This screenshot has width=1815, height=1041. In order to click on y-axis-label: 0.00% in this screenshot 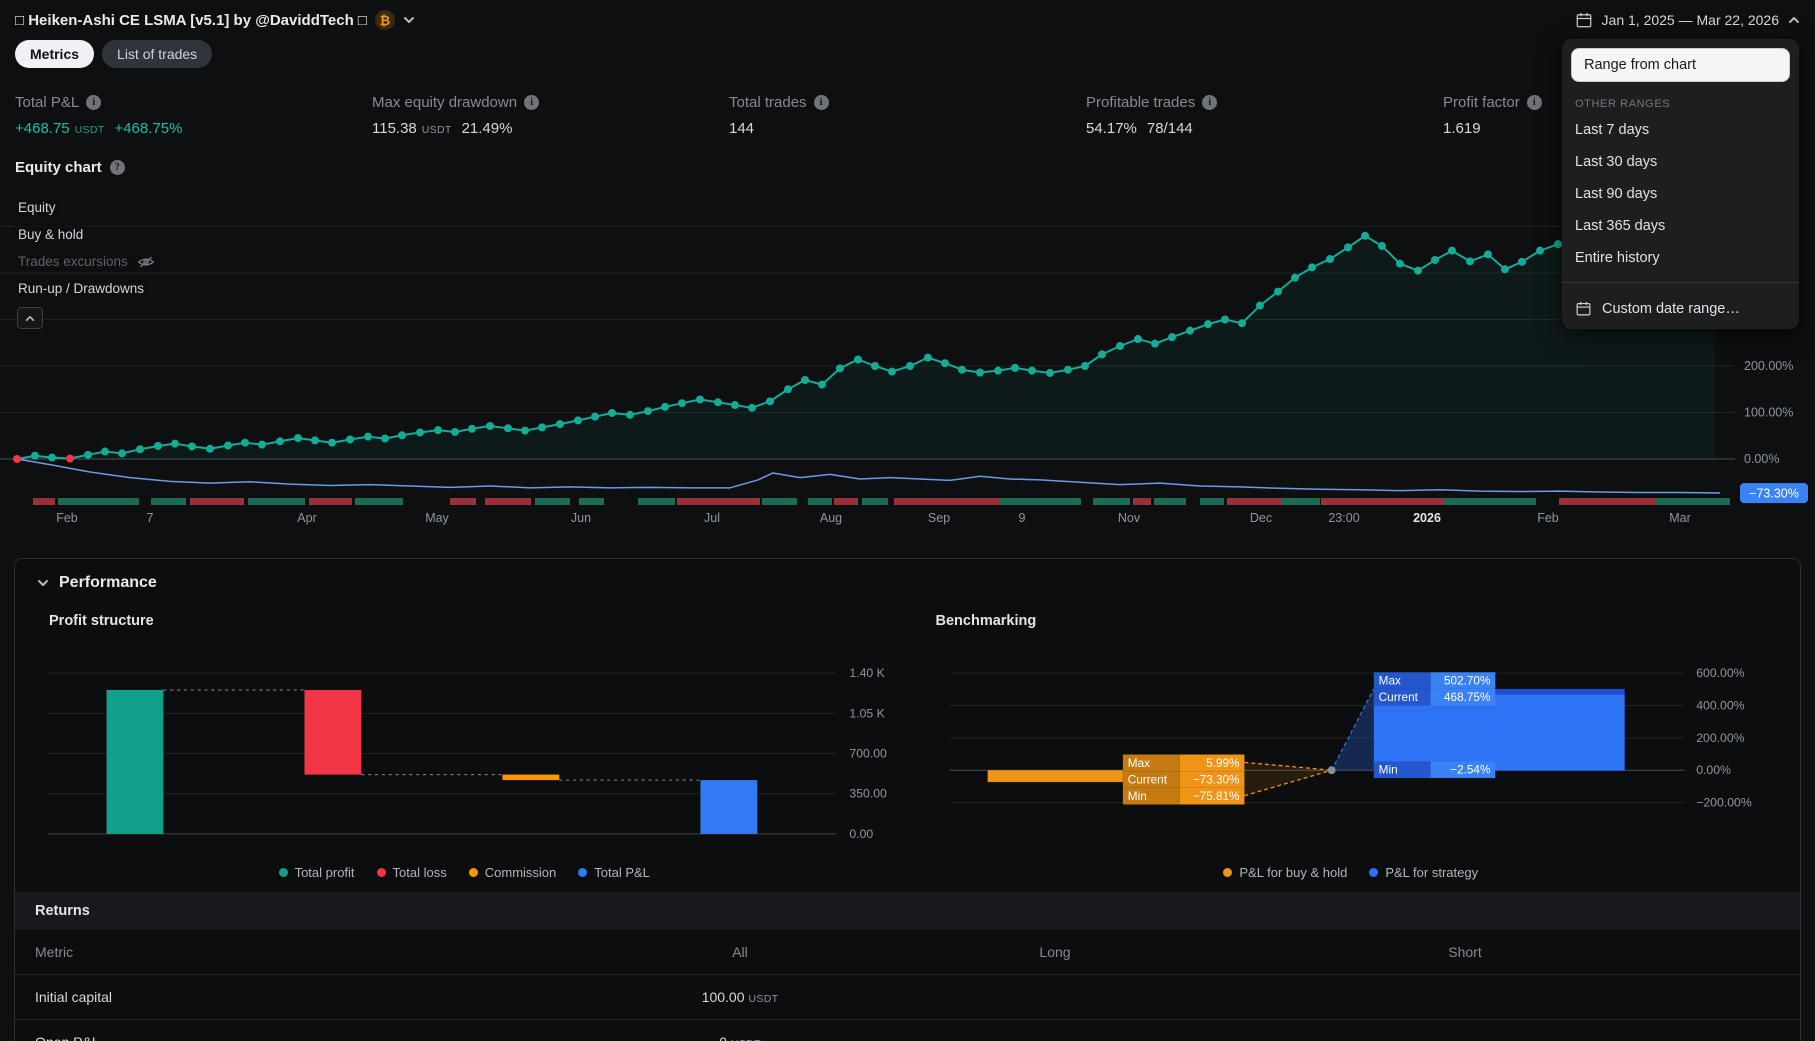, I will do `click(1713, 770)`.